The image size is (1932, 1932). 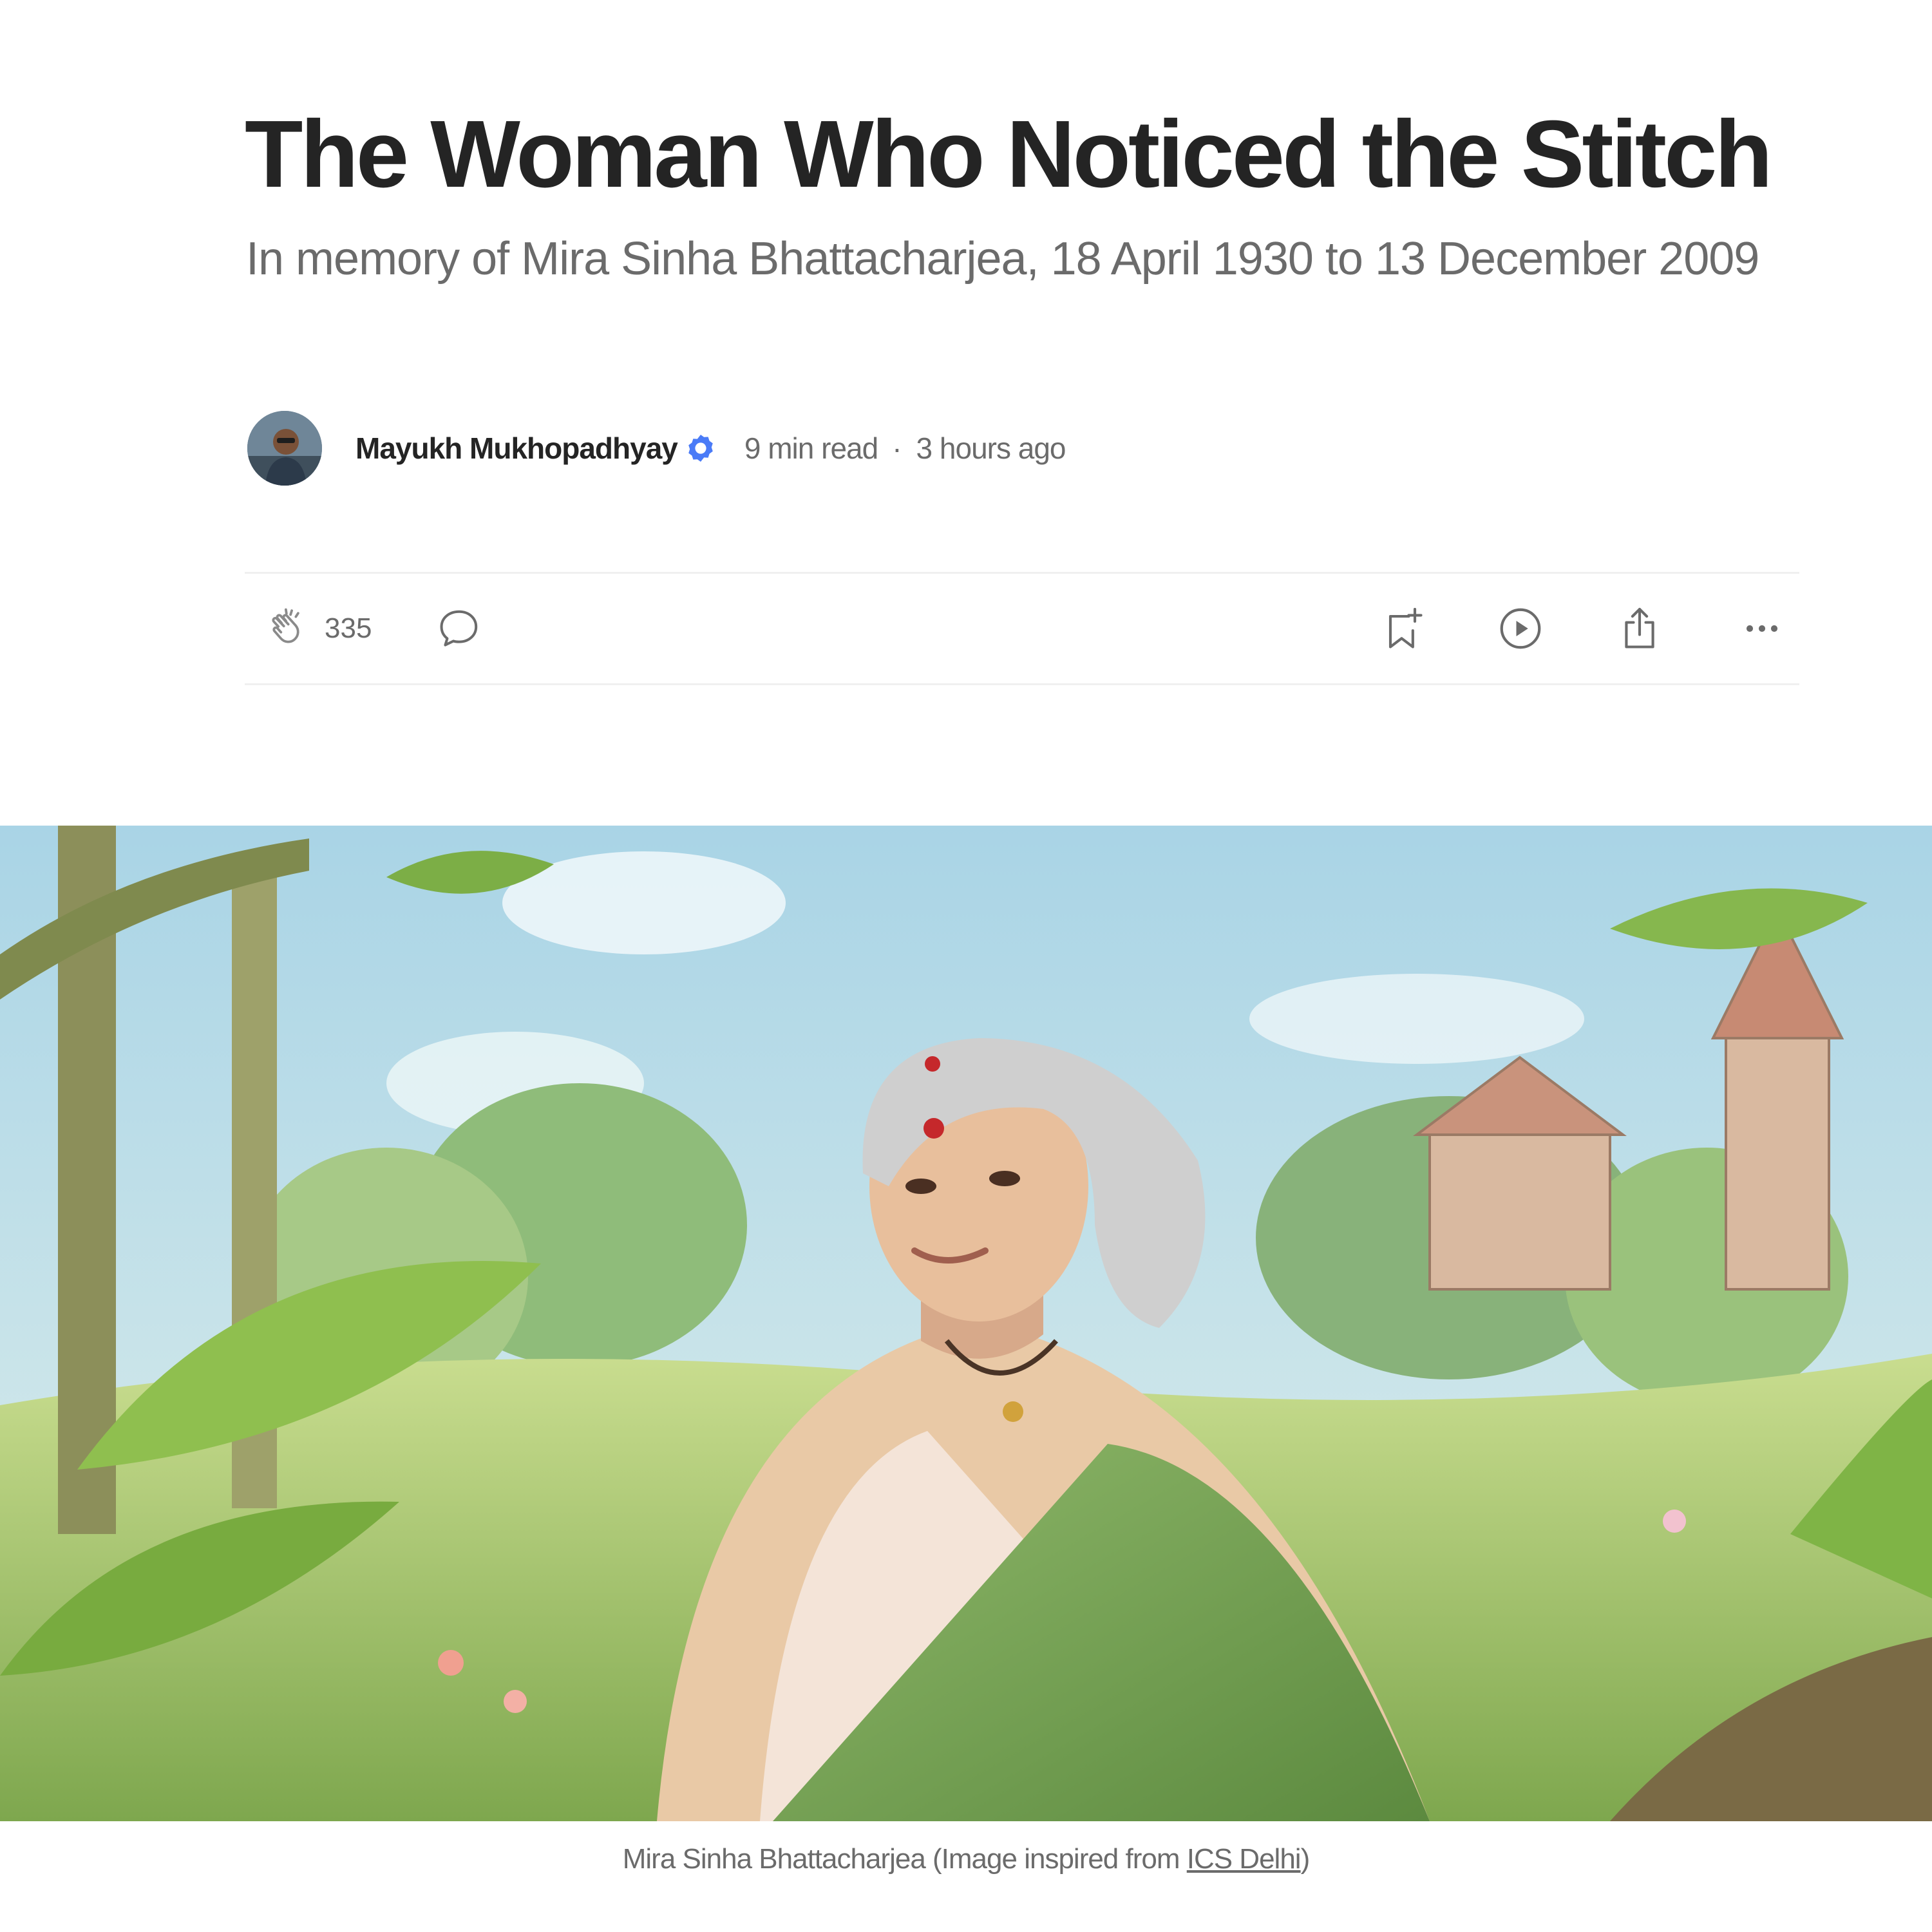 What do you see at coordinates (349, 628) in the screenshot?
I see `clap-count: 335` at bounding box center [349, 628].